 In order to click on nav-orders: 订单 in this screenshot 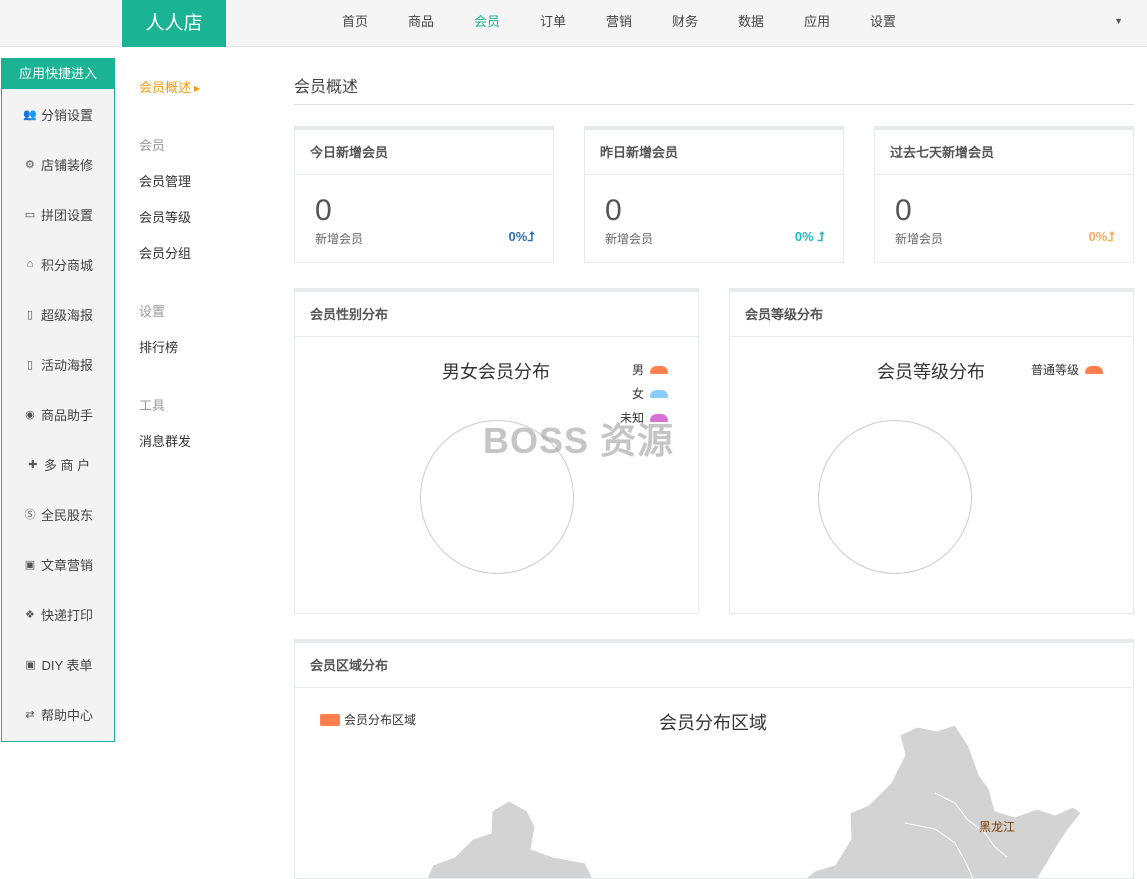, I will do `click(553, 23)`.